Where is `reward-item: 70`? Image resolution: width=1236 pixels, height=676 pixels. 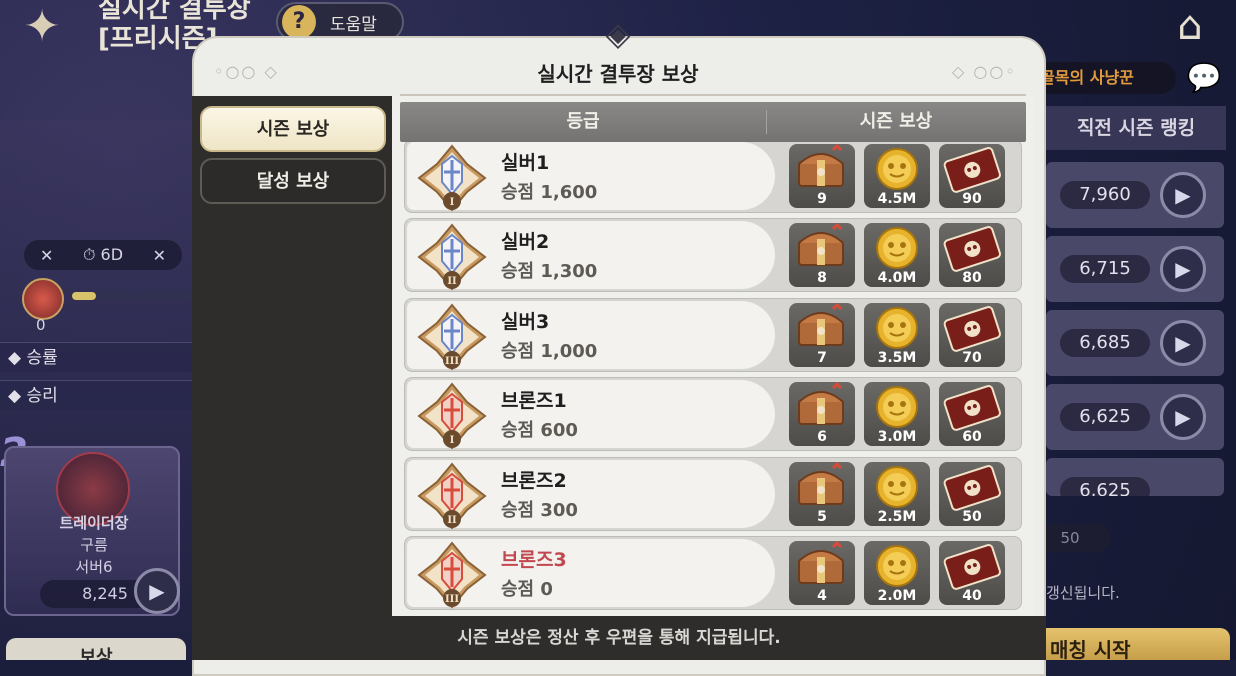 reward-item: 70 is located at coordinates (972, 334).